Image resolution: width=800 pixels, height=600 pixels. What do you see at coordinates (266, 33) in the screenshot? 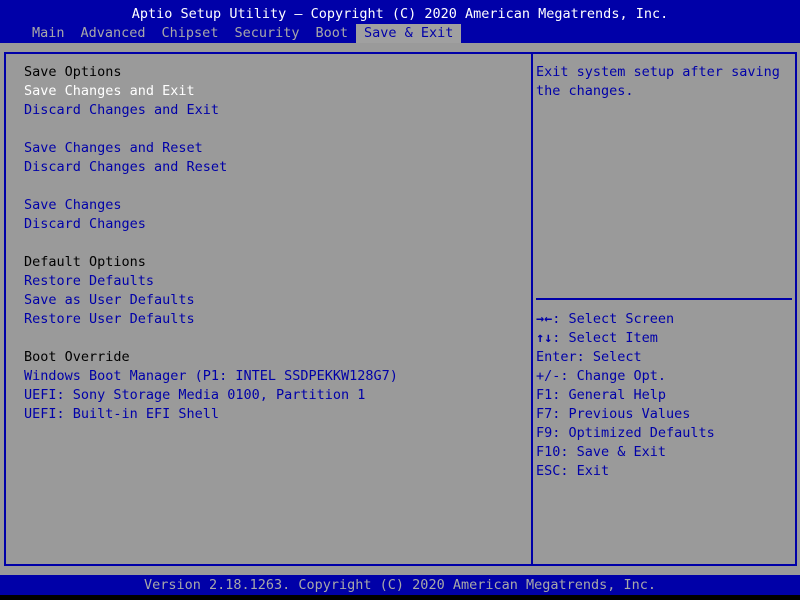
I see `tab-security: Security` at bounding box center [266, 33].